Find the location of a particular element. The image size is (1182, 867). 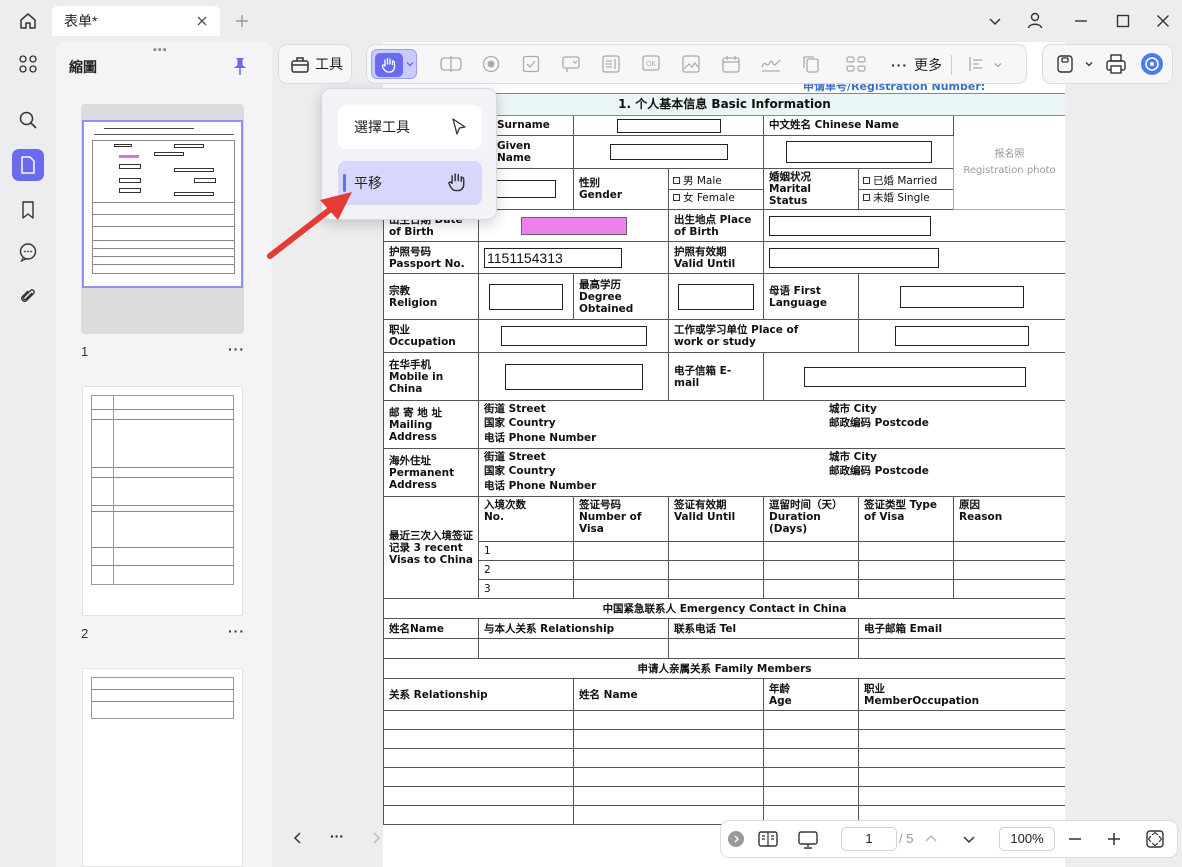

section-basic-info: 1. 个人基本信息 Basic Information is located at coordinates (724, 103).